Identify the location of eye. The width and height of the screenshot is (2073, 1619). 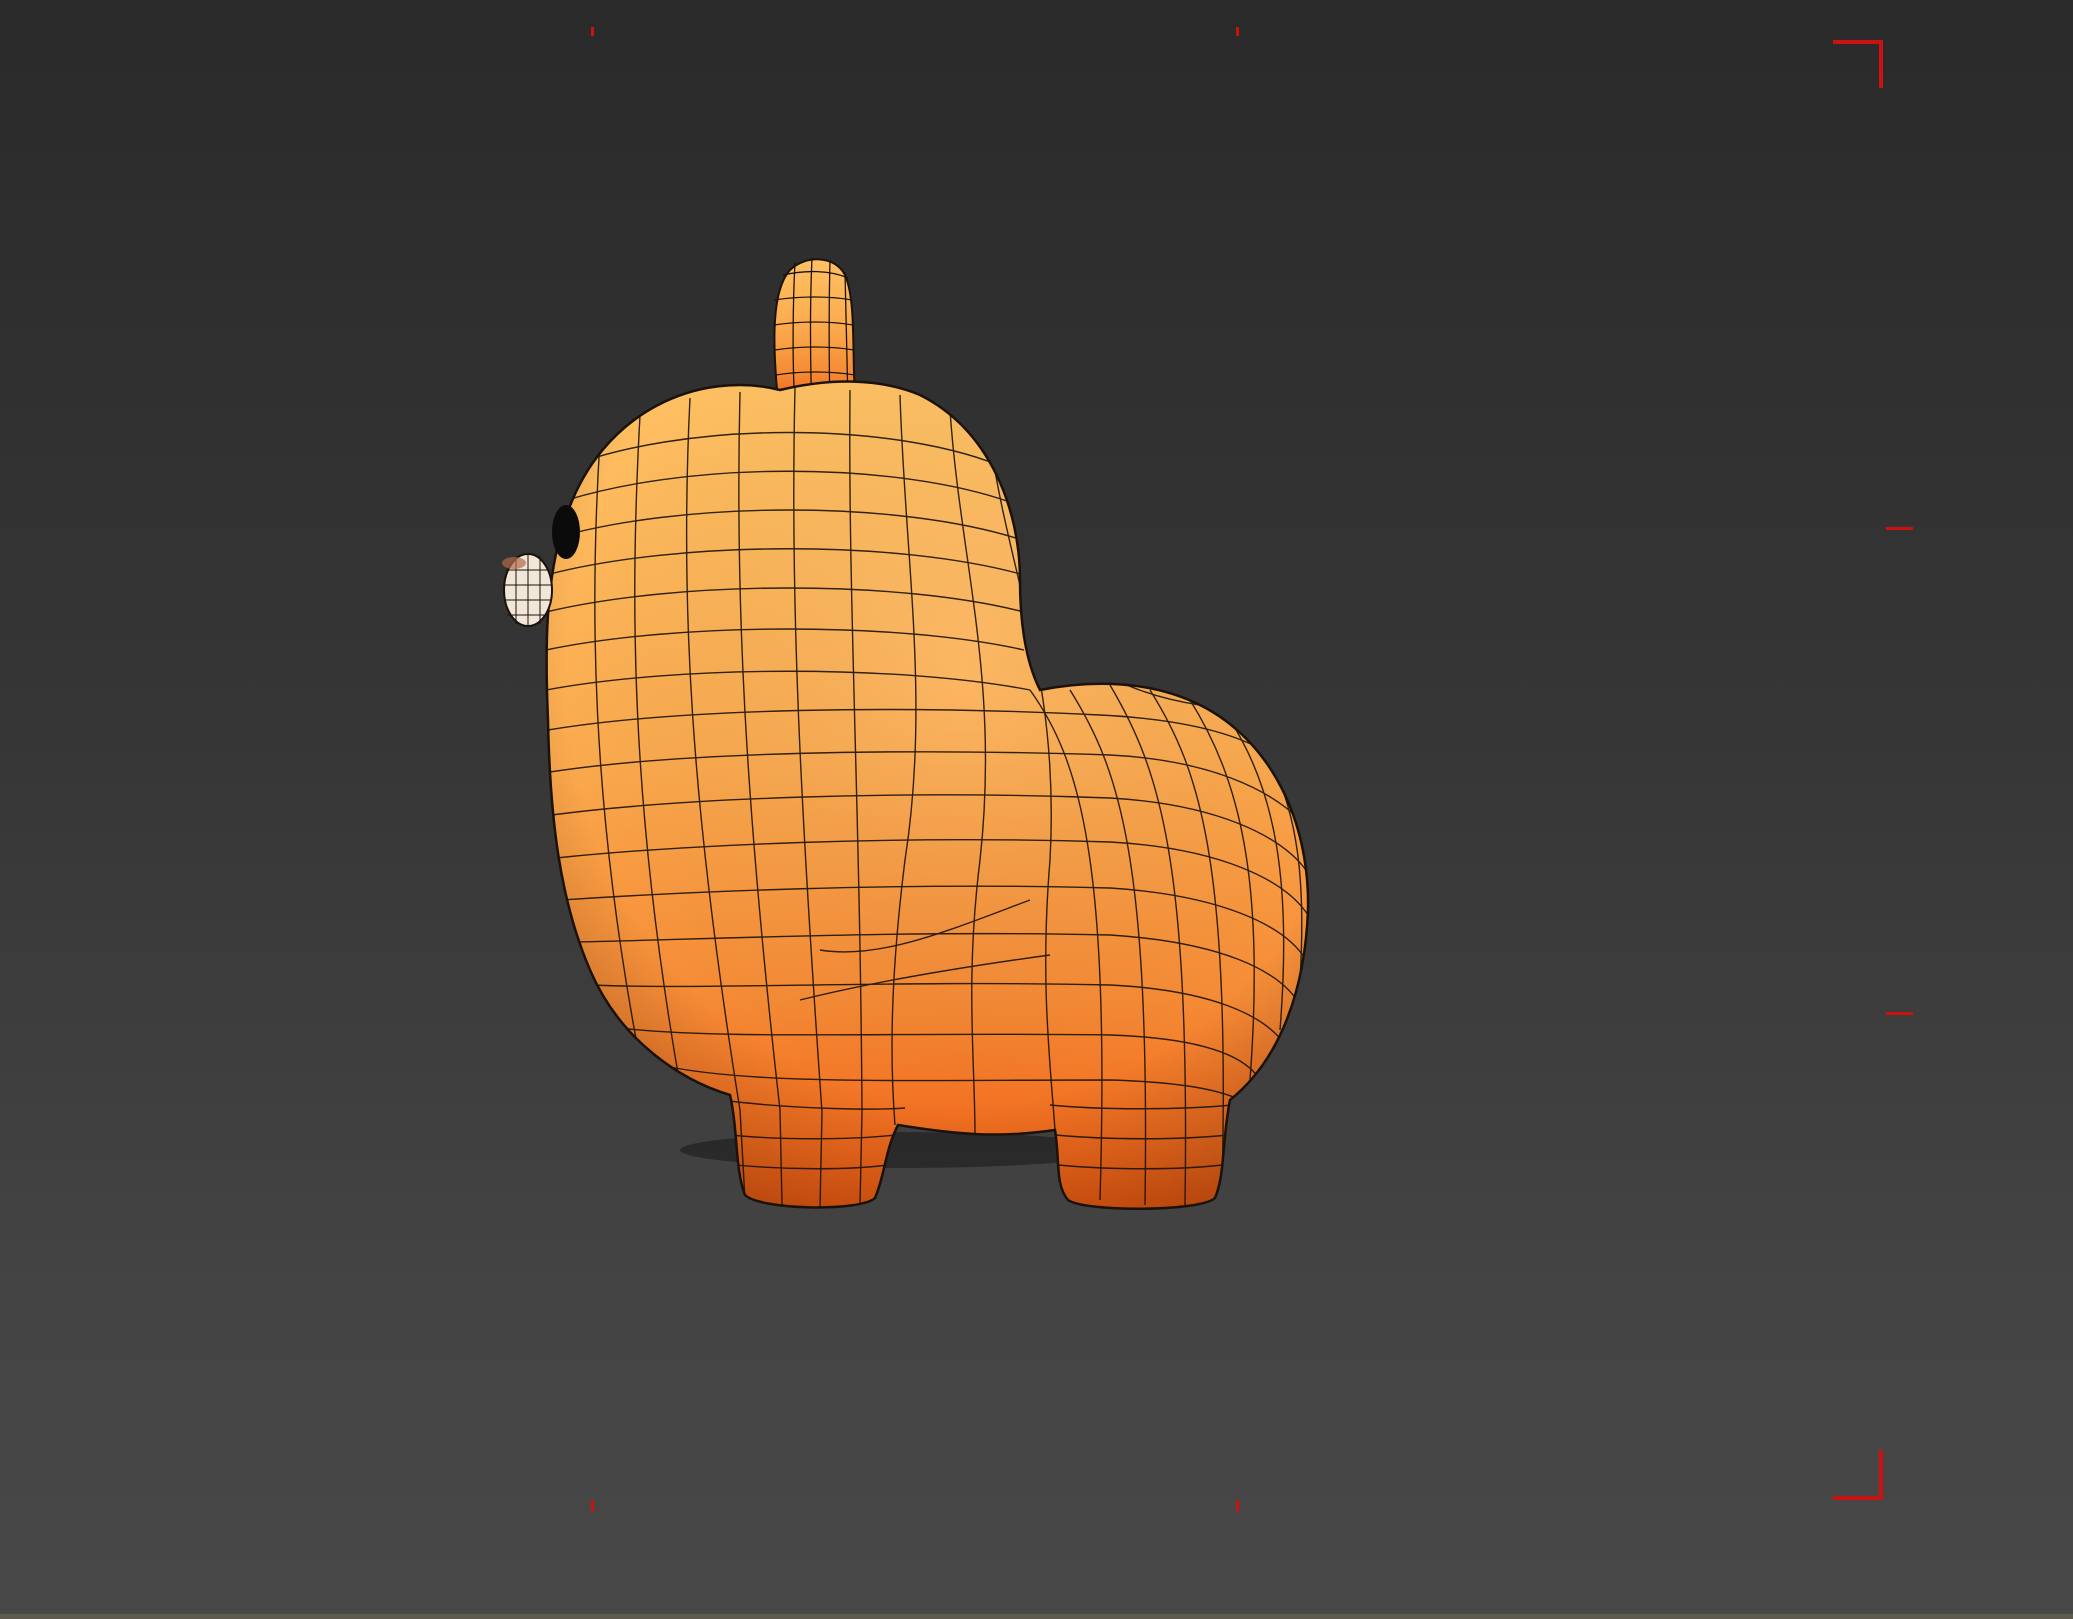
(566, 532).